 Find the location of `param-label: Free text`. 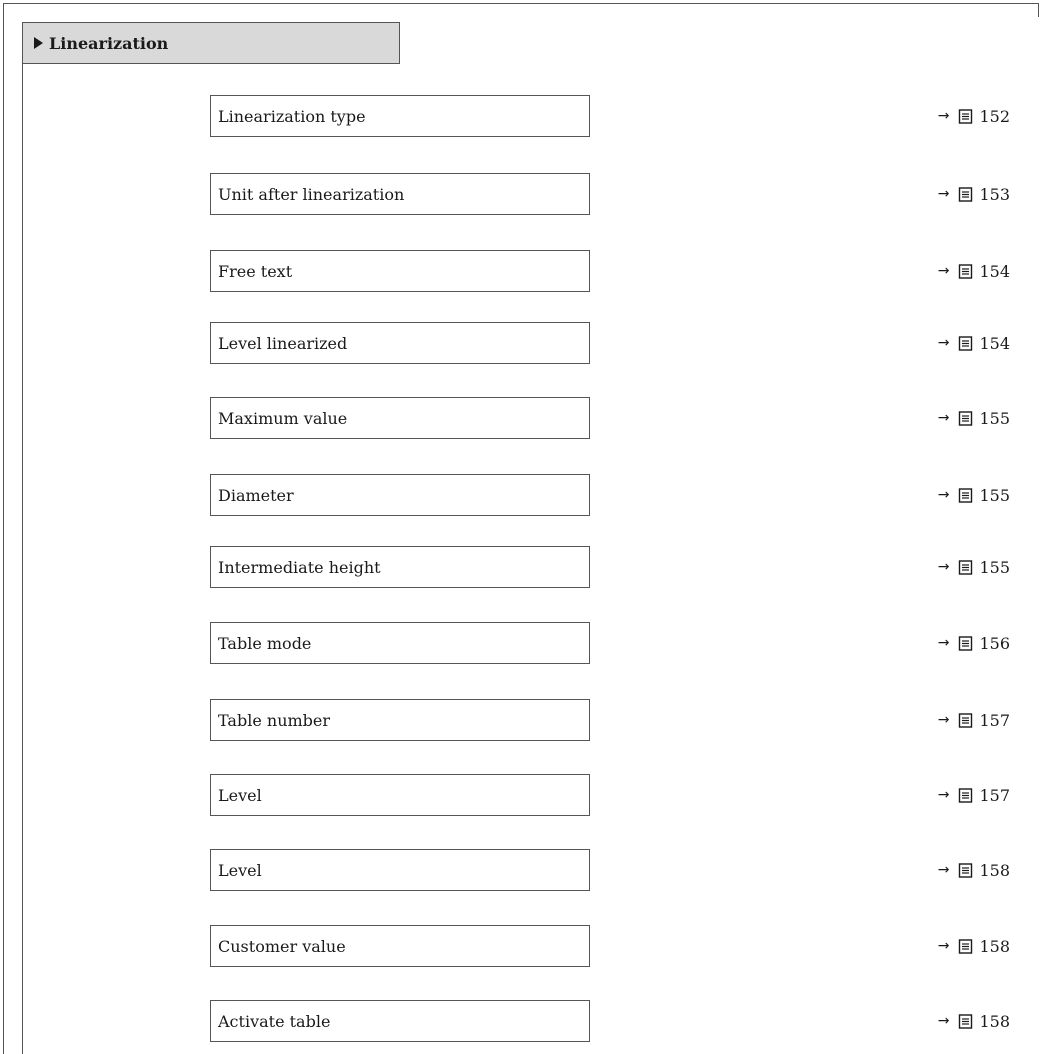

param-label: Free text is located at coordinates (255, 271).